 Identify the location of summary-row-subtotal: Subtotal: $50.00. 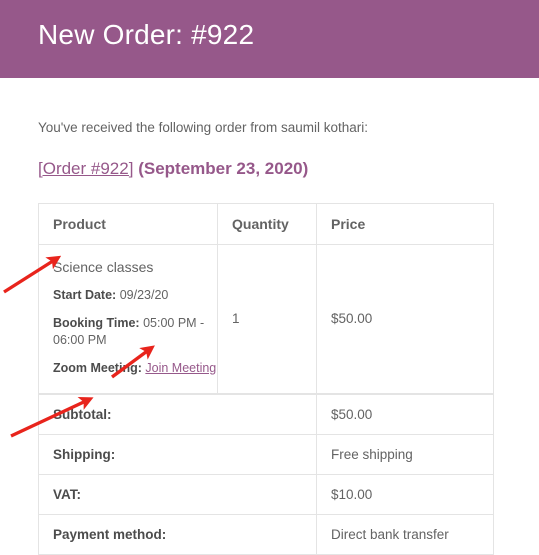
(266, 414).